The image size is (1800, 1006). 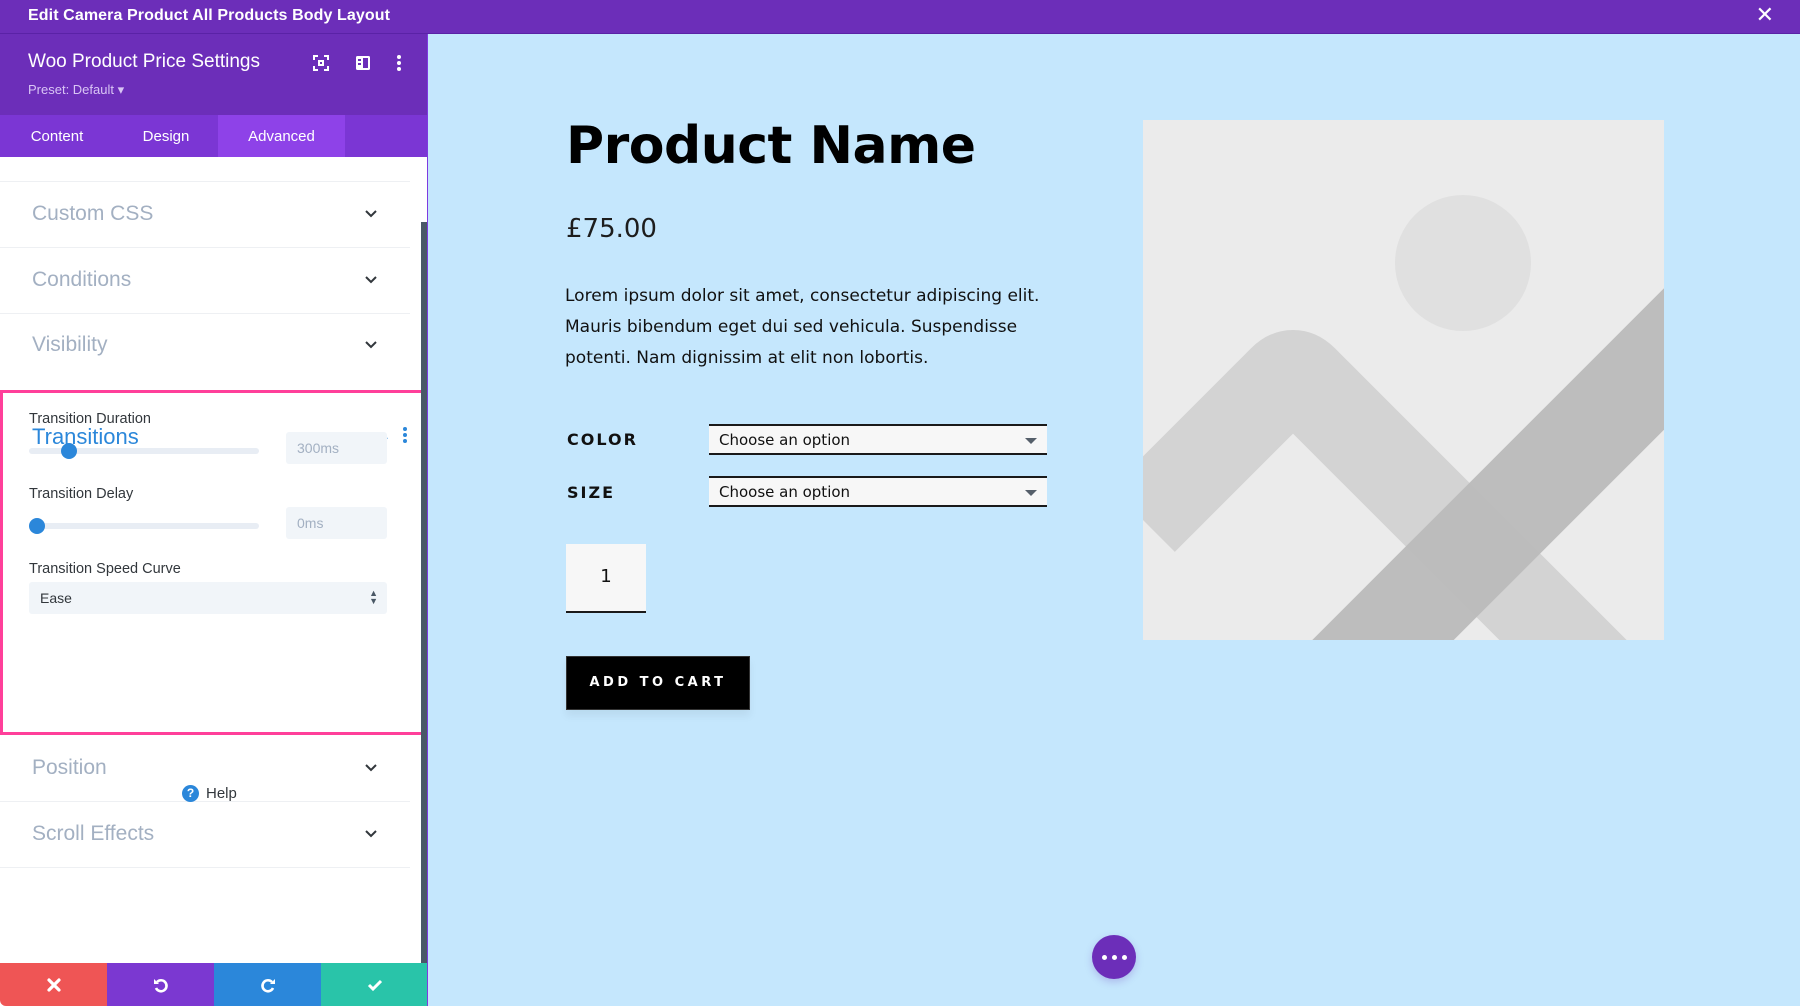 What do you see at coordinates (424, 609) in the screenshot?
I see `panel-scrollbar` at bounding box center [424, 609].